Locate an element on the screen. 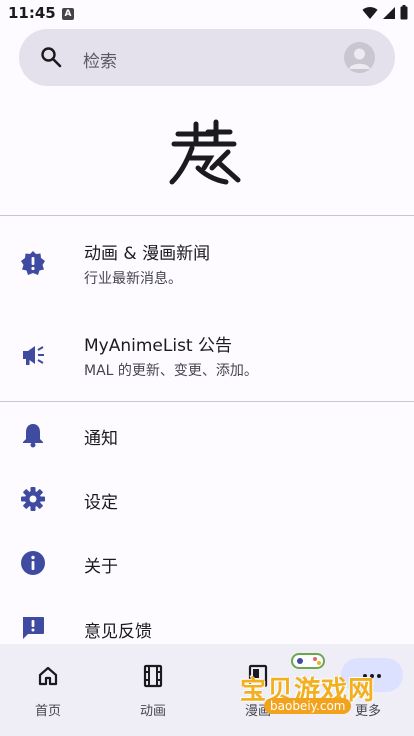  search-bar: 检索 is located at coordinates (207, 57).